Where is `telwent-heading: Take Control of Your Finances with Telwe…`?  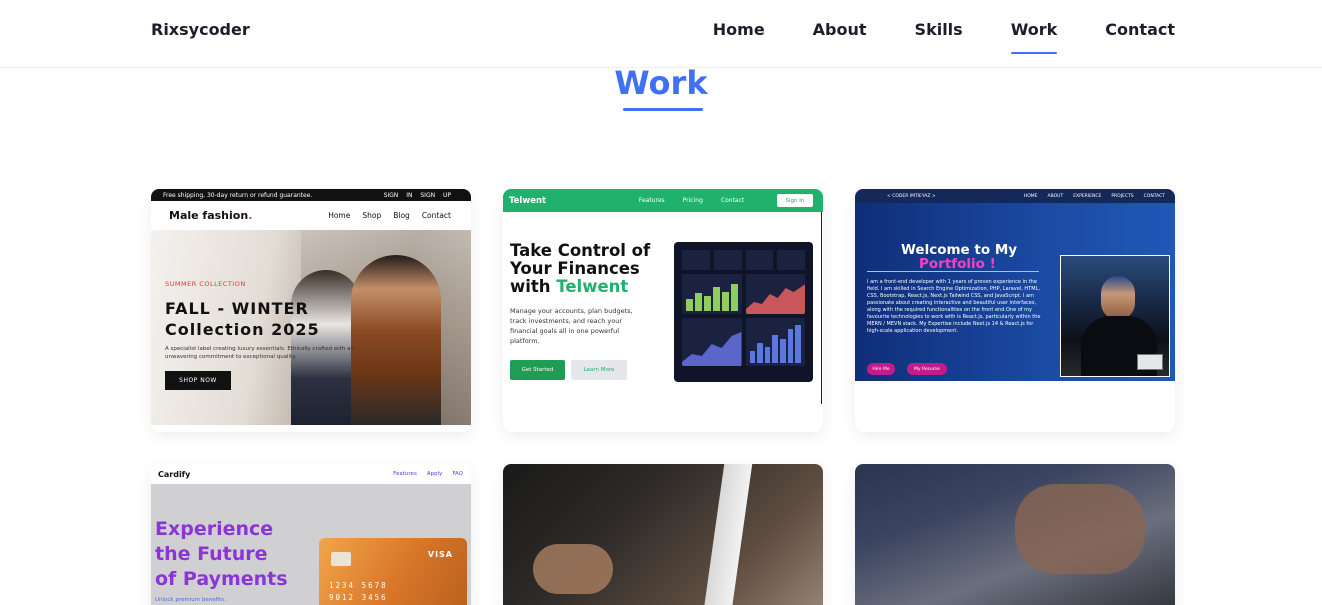 telwent-heading: Take Control of Your Finances with Telwe… is located at coordinates (597, 269).